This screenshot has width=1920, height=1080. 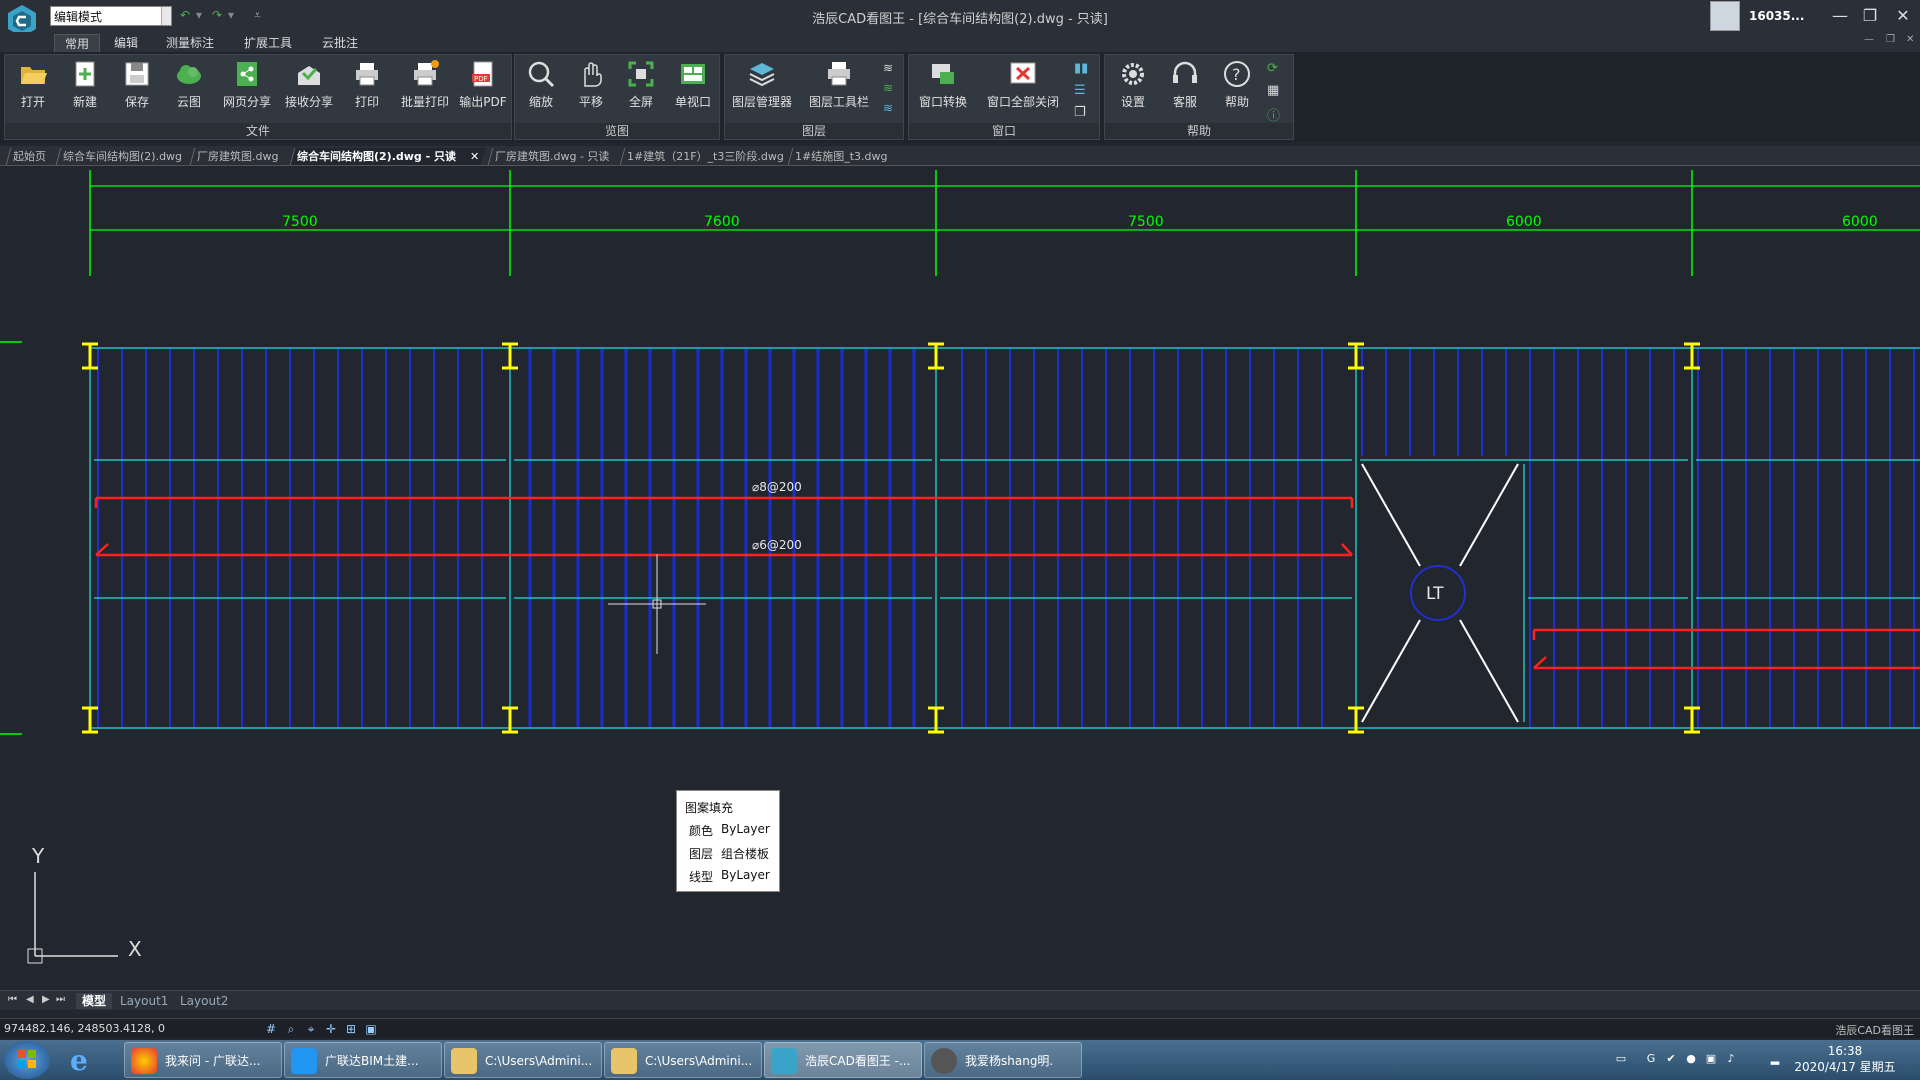 What do you see at coordinates (1840, 16) in the screenshot?
I see `minimize-button: —` at bounding box center [1840, 16].